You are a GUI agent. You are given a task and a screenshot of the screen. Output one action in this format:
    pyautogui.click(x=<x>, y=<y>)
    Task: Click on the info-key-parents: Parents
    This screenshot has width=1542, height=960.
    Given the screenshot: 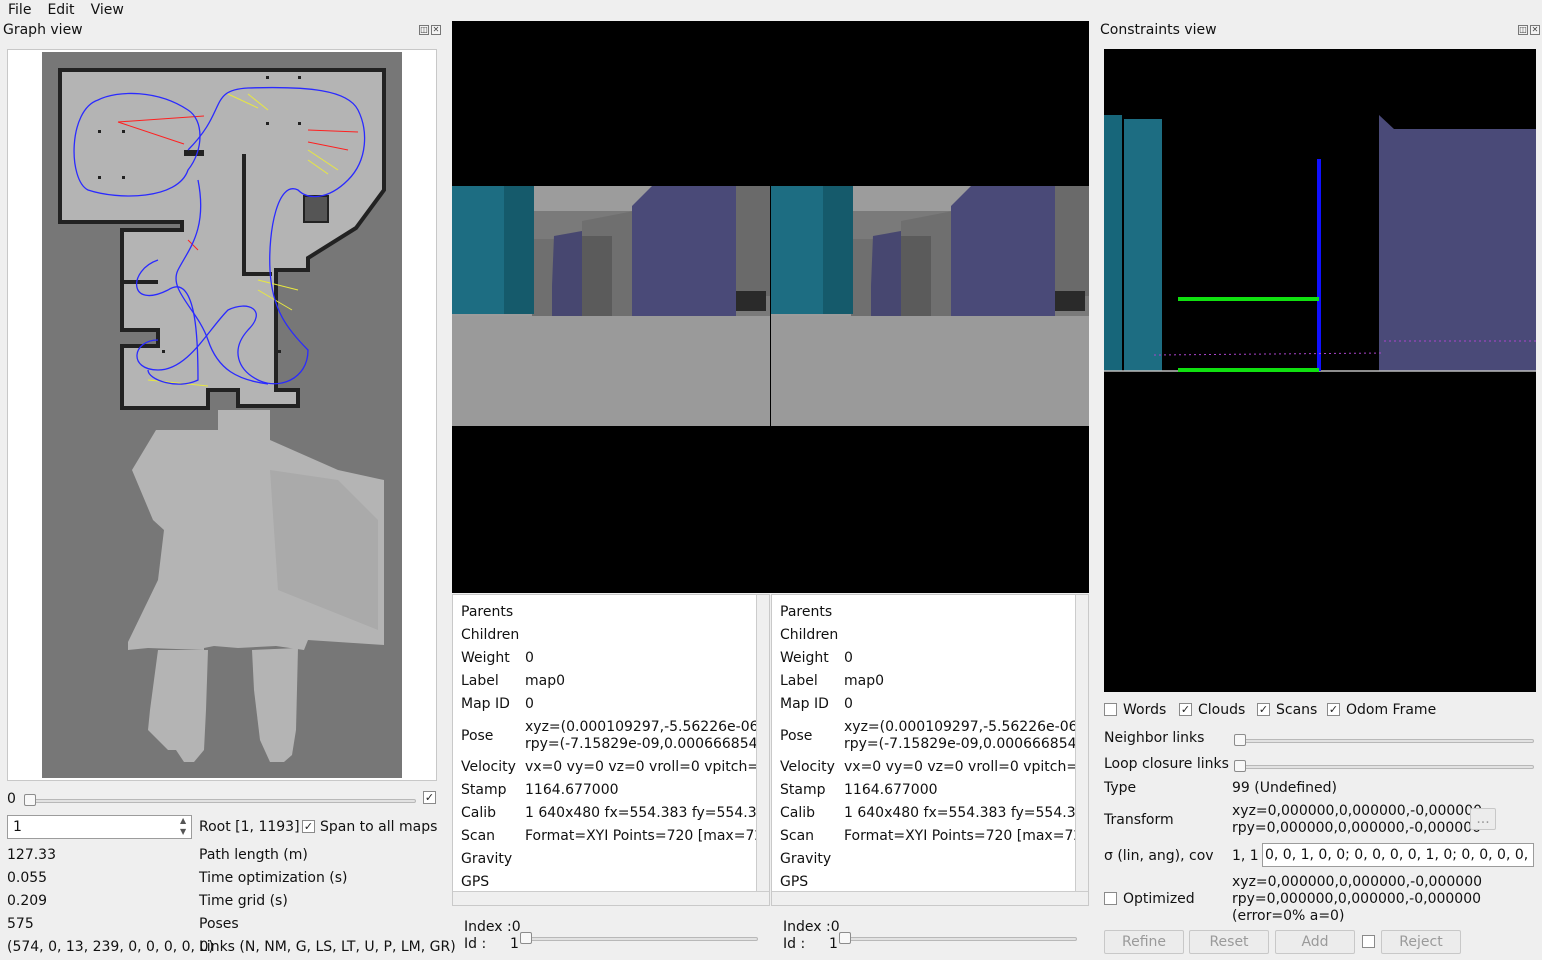 What is the action you would take?
    pyautogui.click(x=806, y=612)
    